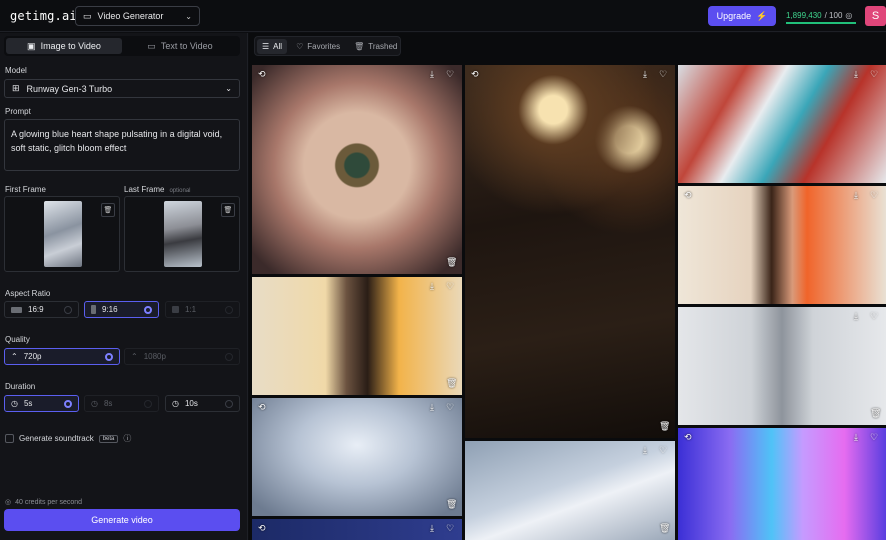  What do you see at coordinates (318, 46) in the screenshot?
I see `filter-favorites: ♡ Favorites` at bounding box center [318, 46].